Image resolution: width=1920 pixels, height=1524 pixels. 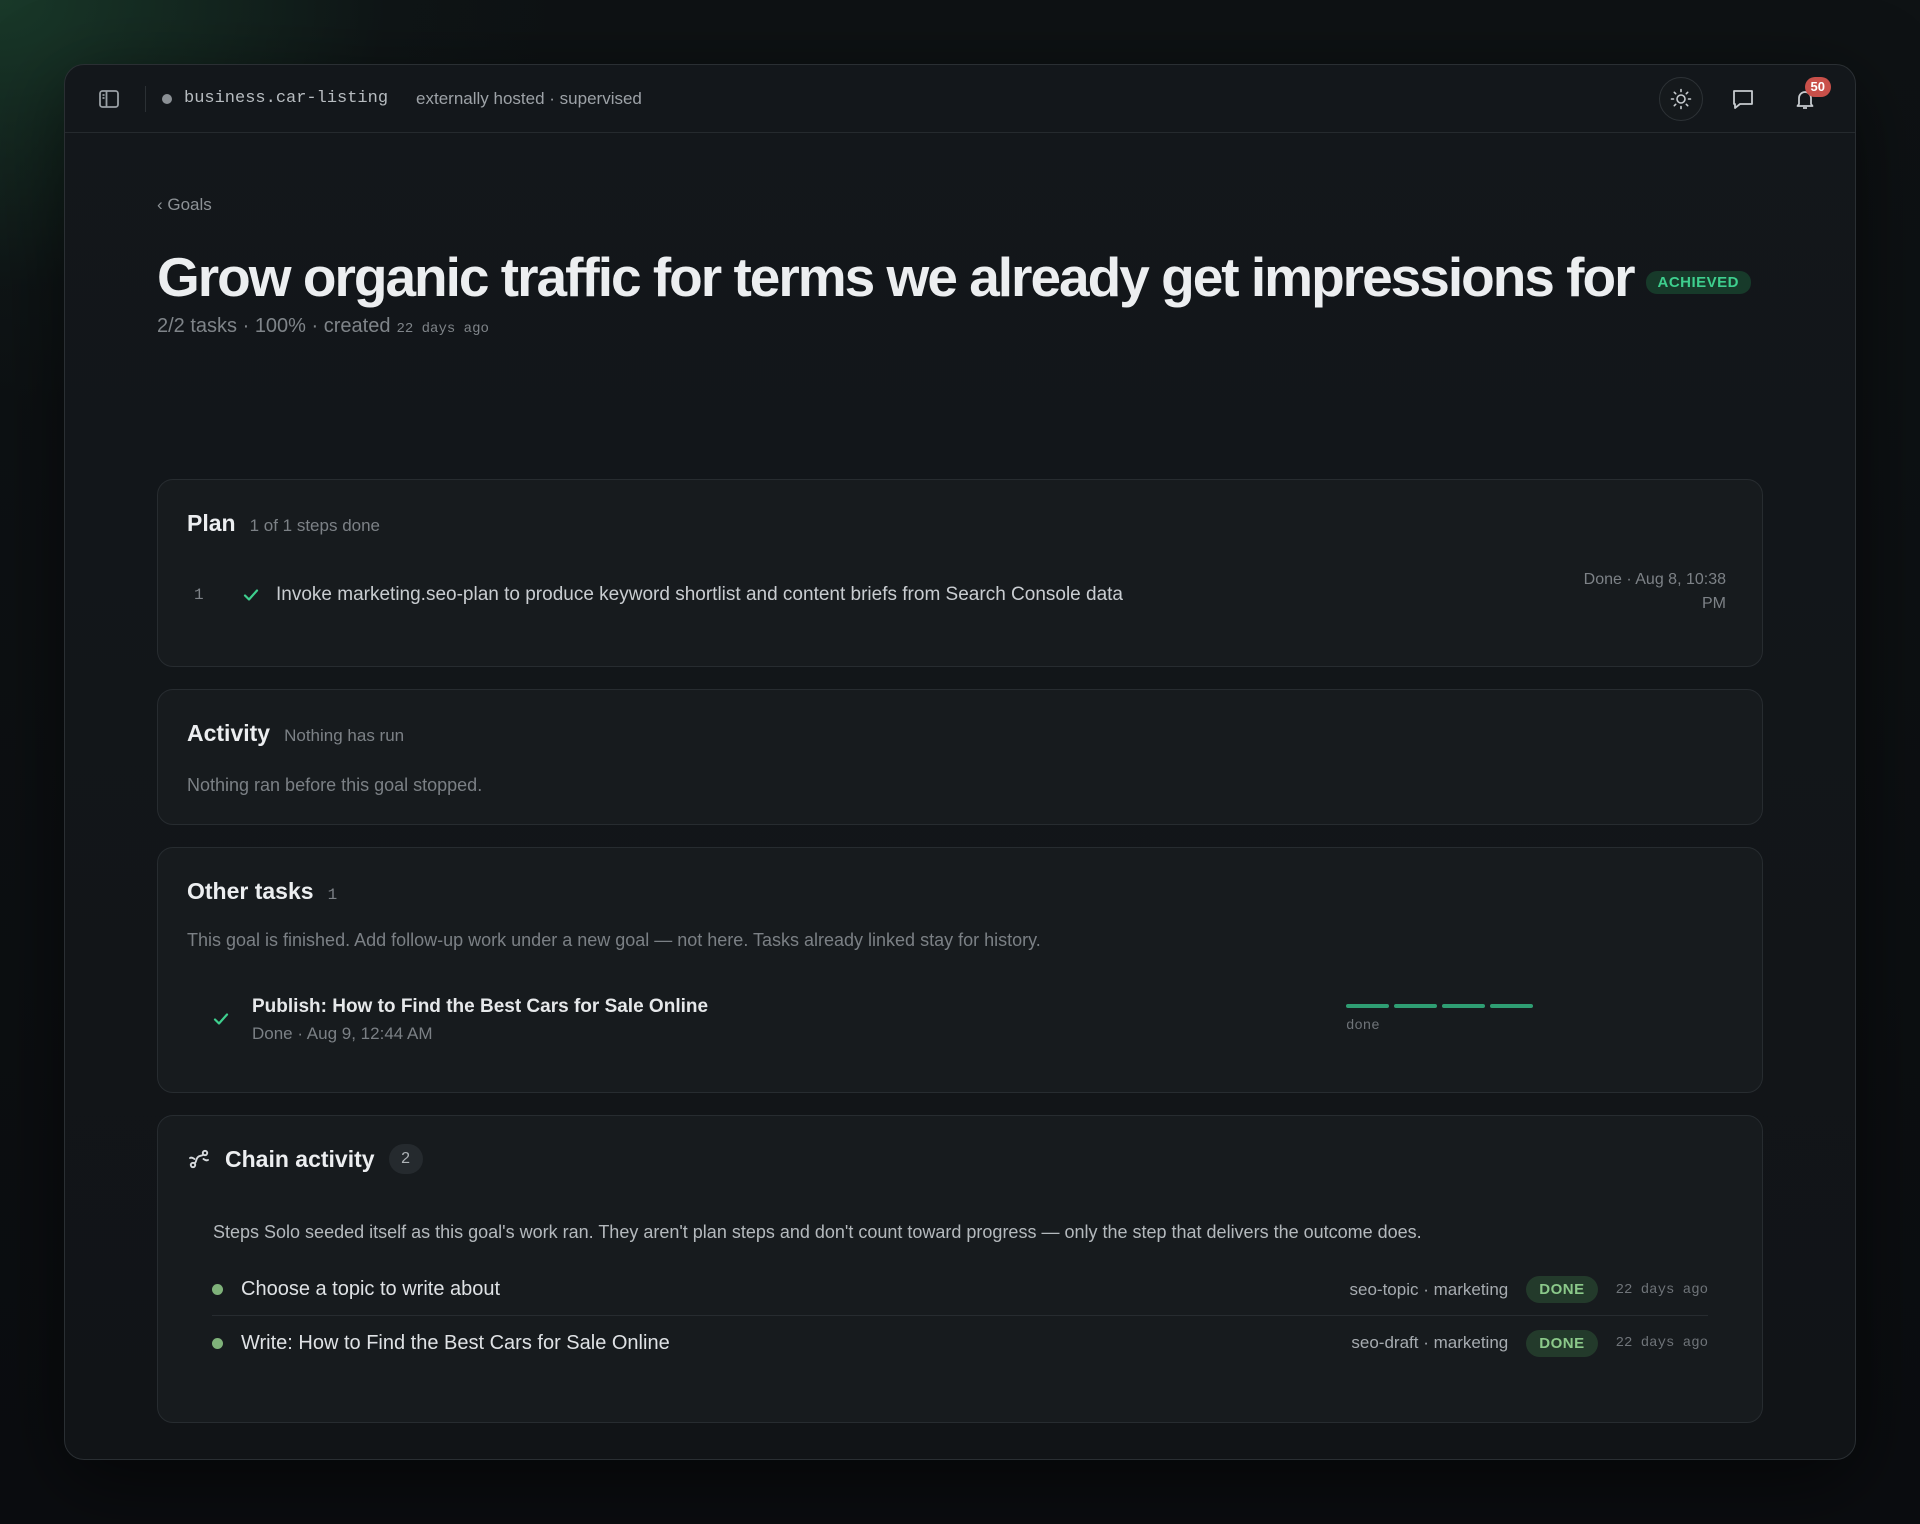 I want to click on goal-meta: 2/2 tasks · 100% · created 22 days ago, so click(x=960, y=326).